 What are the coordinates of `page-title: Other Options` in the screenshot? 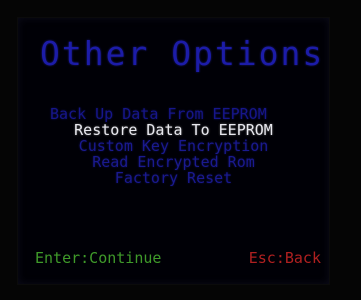 It's located at (182, 53).